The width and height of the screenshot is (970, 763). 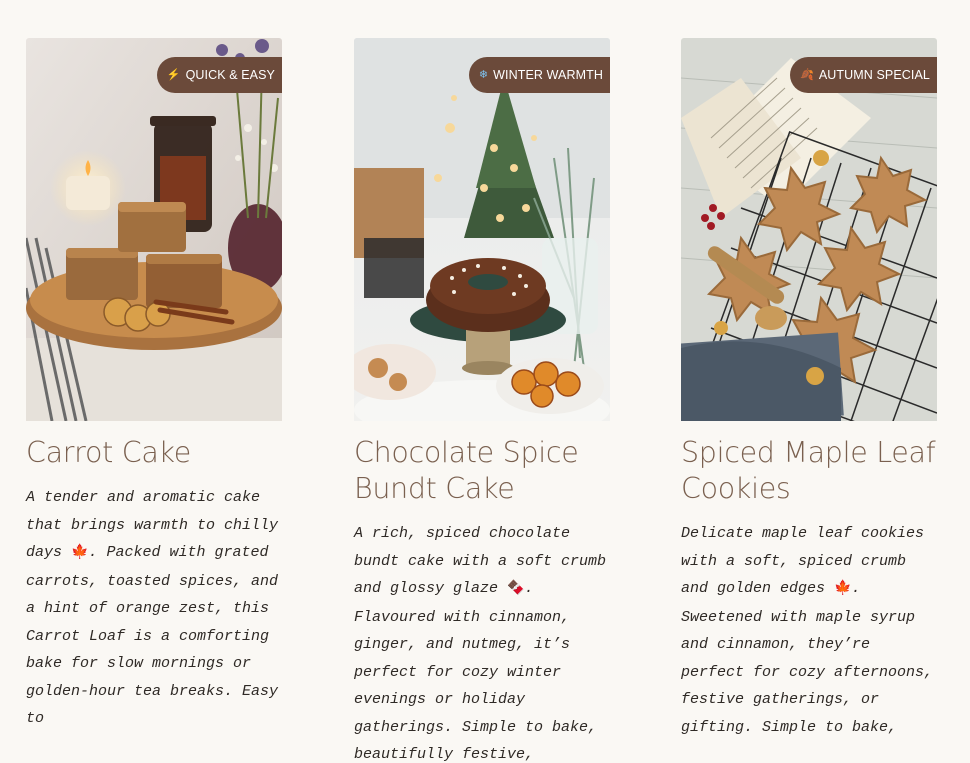 I want to click on recipe-photo-maple-cookies: 🍂 AUTUMN SPECIAL, so click(x=809, y=229).